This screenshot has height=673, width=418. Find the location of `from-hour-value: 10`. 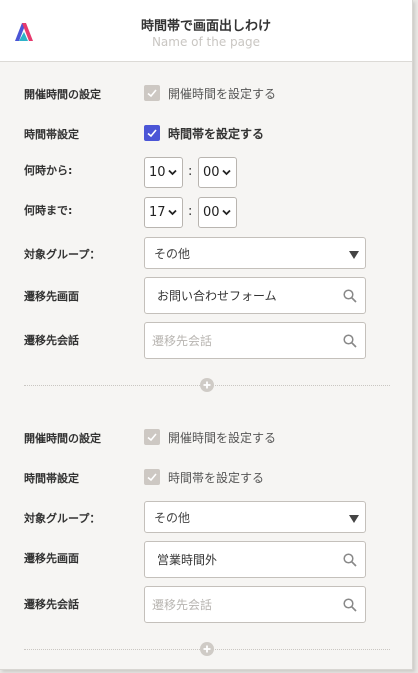

from-hour-value: 10 is located at coordinates (157, 172).